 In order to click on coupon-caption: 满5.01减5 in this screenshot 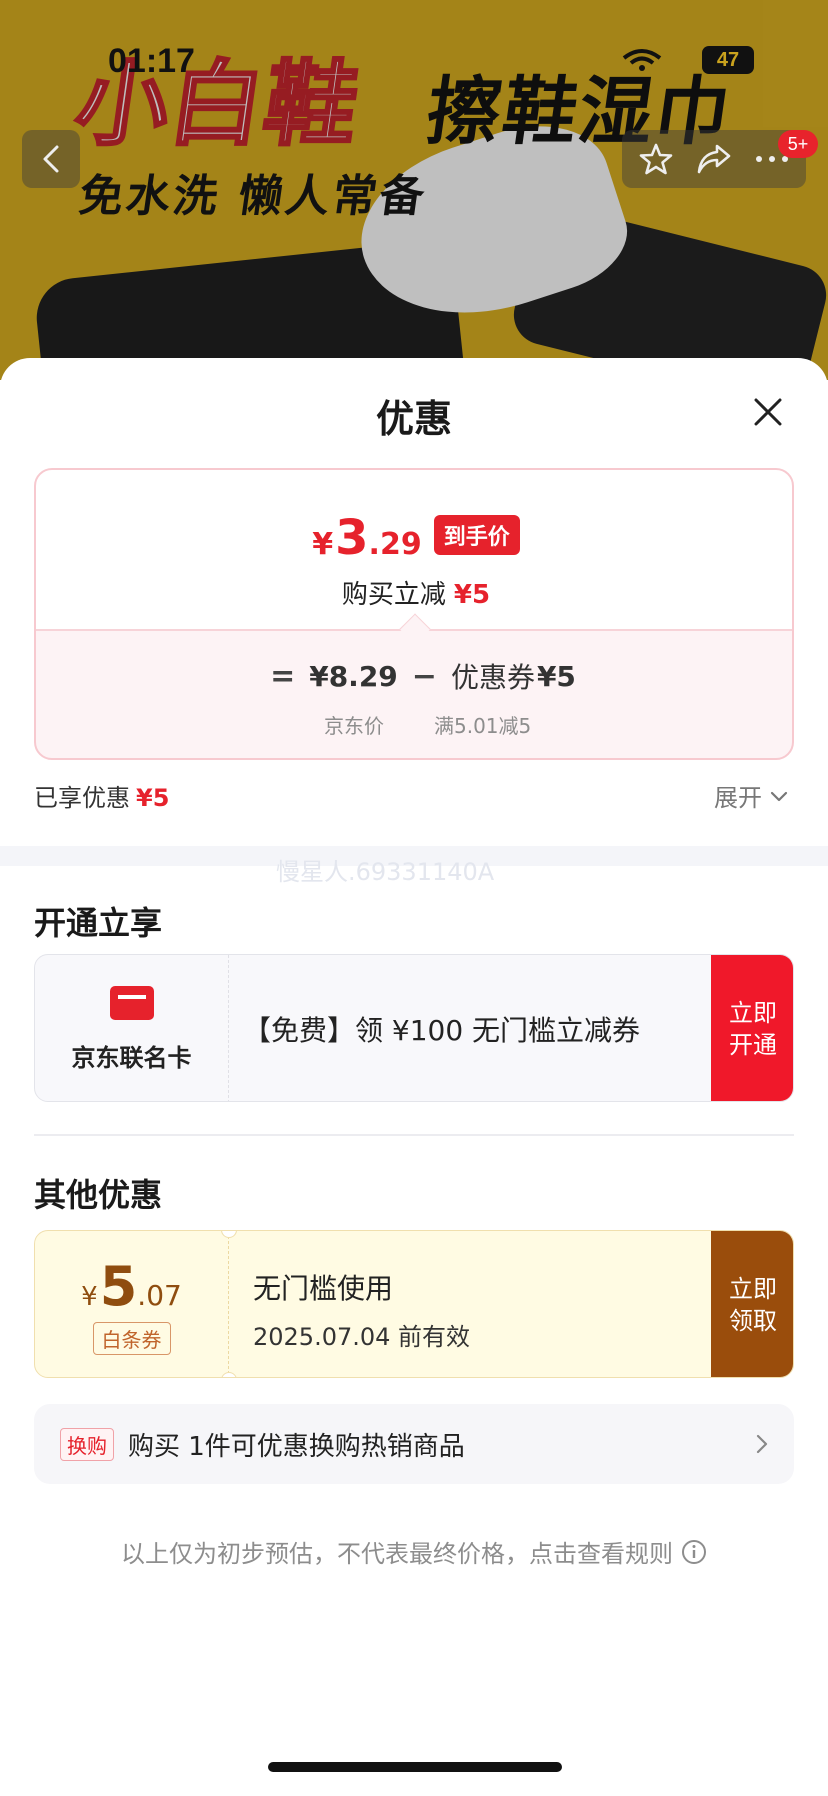, I will do `click(483, 726)`.